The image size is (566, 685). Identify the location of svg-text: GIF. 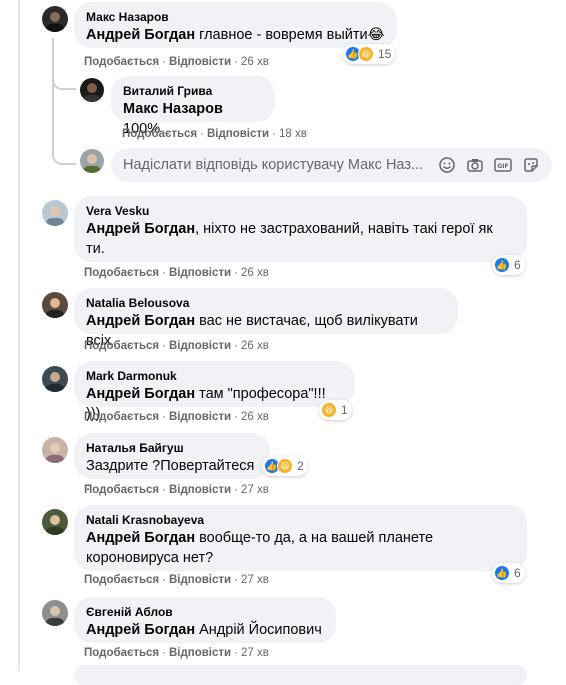
(502, 166).